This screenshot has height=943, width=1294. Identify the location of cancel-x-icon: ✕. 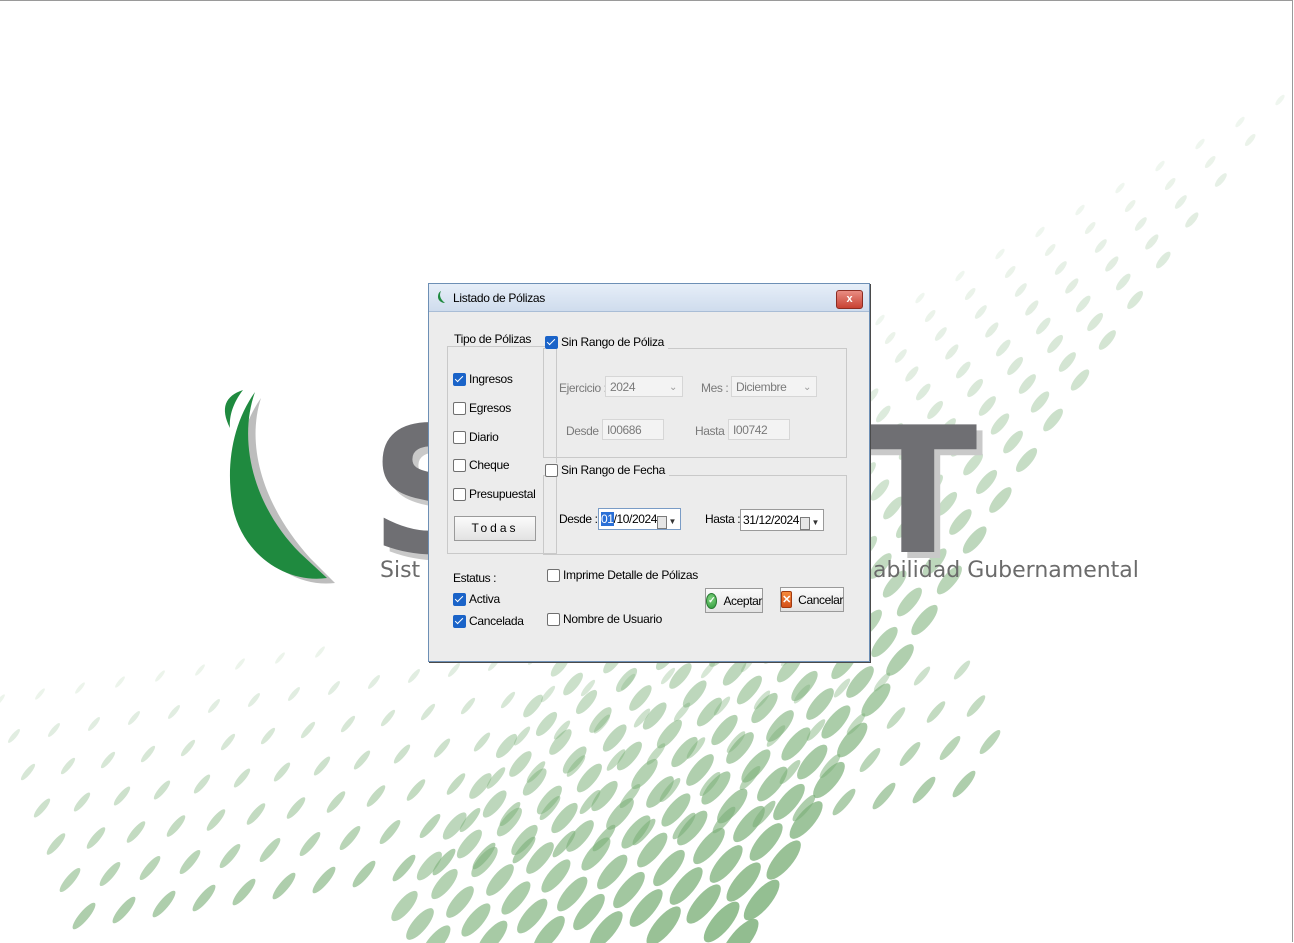
(787, 599).